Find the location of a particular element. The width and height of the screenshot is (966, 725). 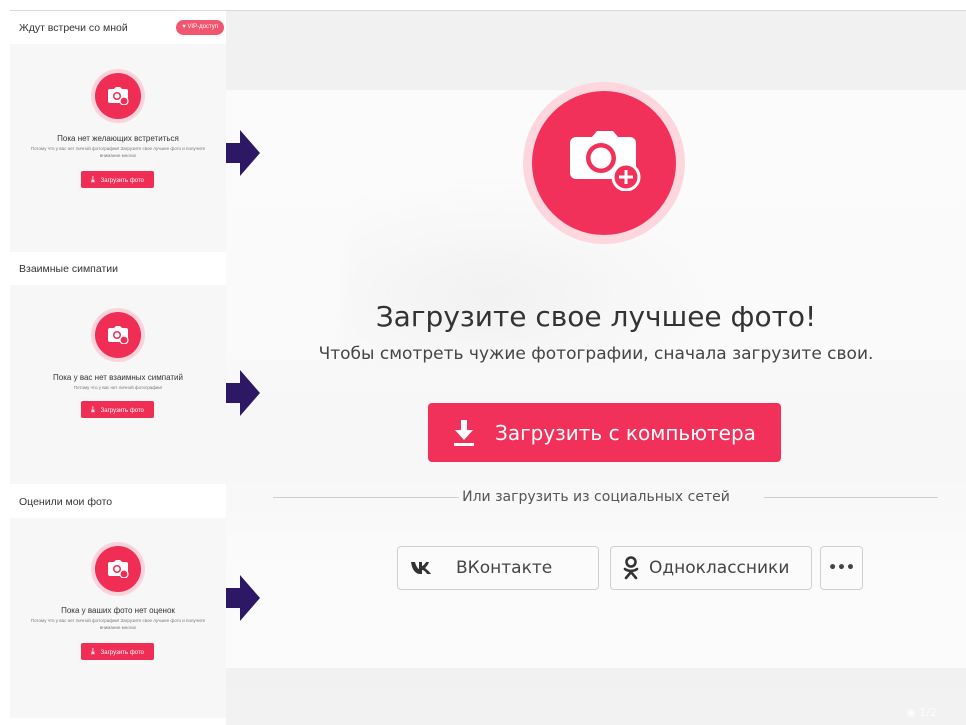

more-social-button: ••• is located at coordinates (841, 568).